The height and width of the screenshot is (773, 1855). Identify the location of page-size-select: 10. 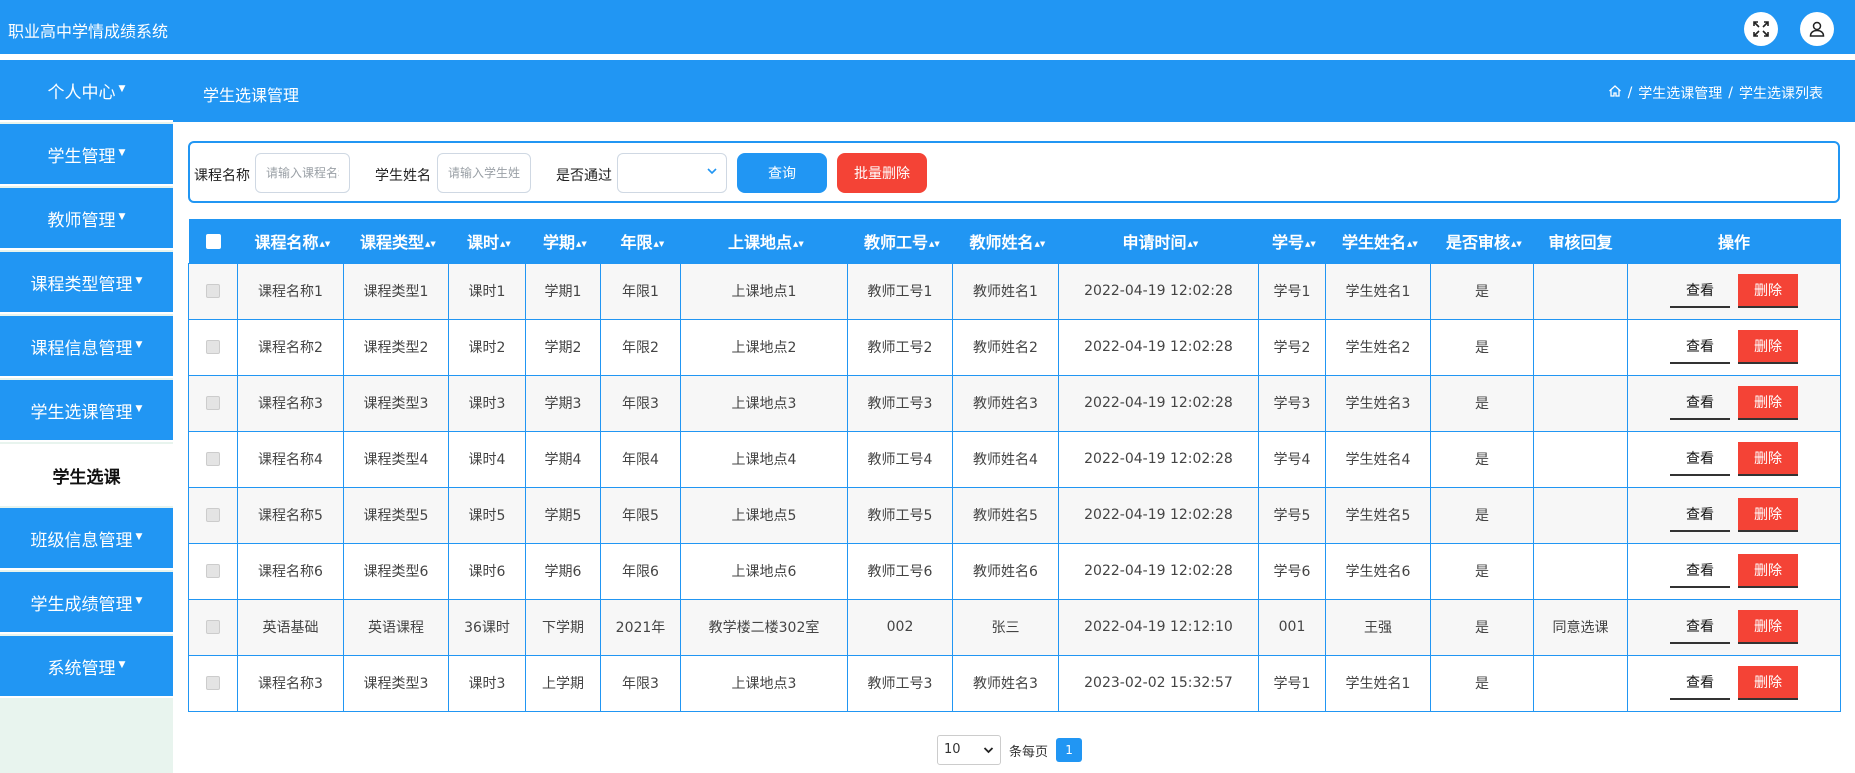
(969, 750).